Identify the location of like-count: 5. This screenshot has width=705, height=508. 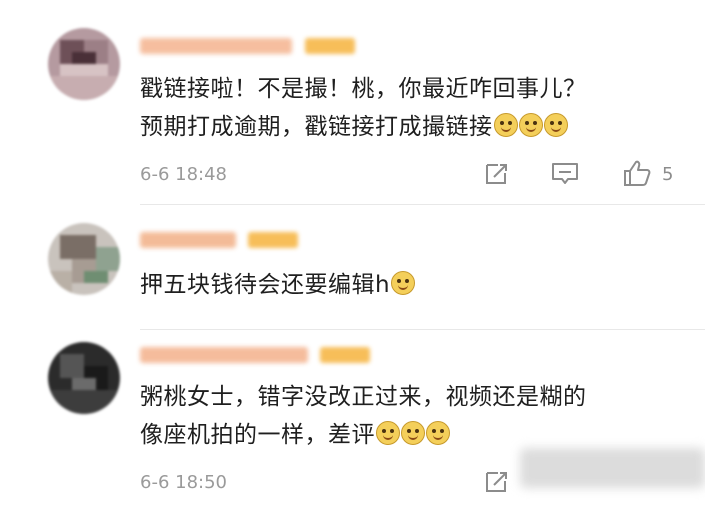
(668, 174).